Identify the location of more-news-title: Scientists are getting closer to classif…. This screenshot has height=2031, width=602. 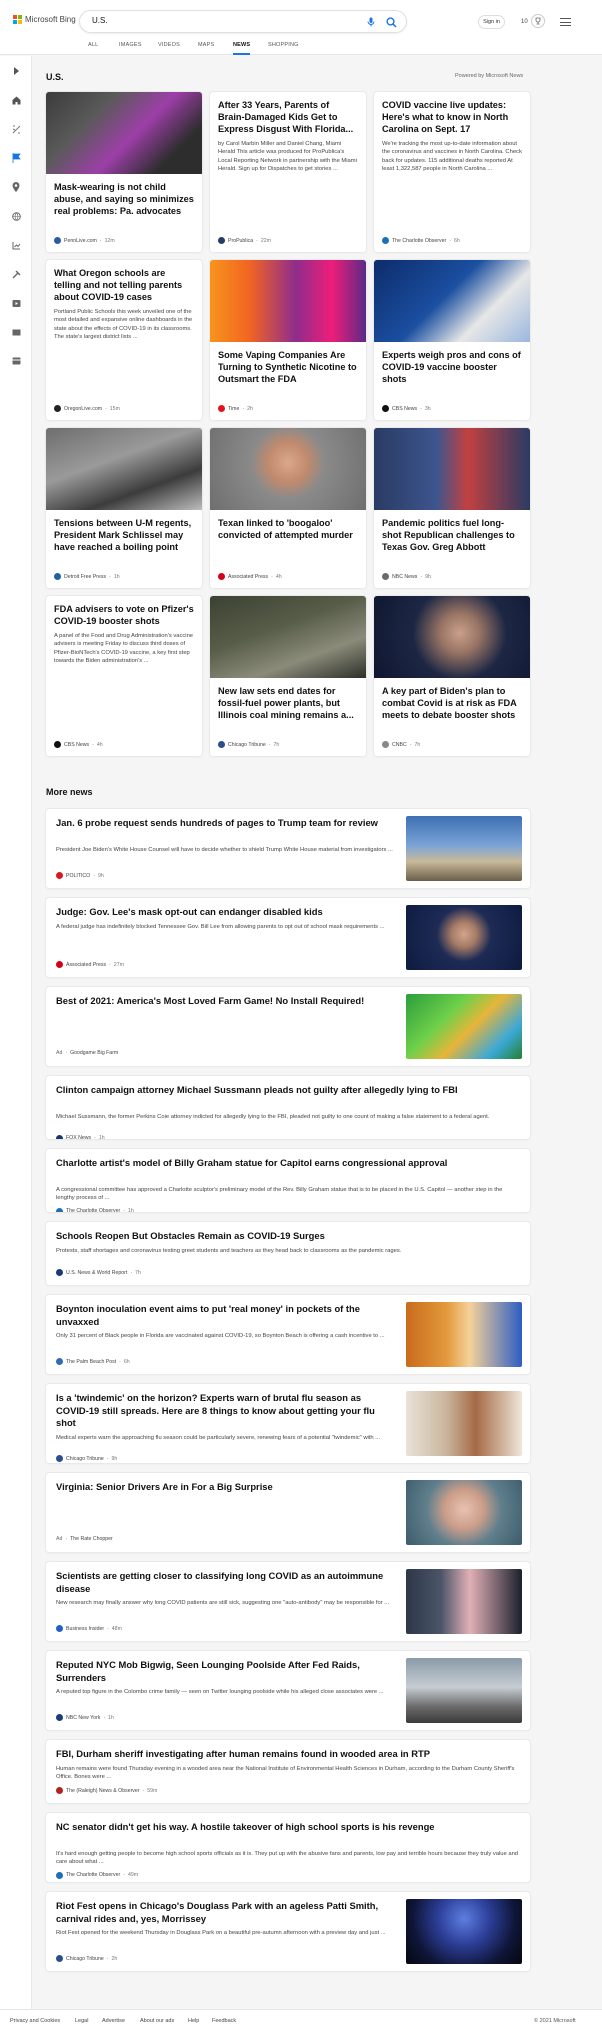
(226, 1582).